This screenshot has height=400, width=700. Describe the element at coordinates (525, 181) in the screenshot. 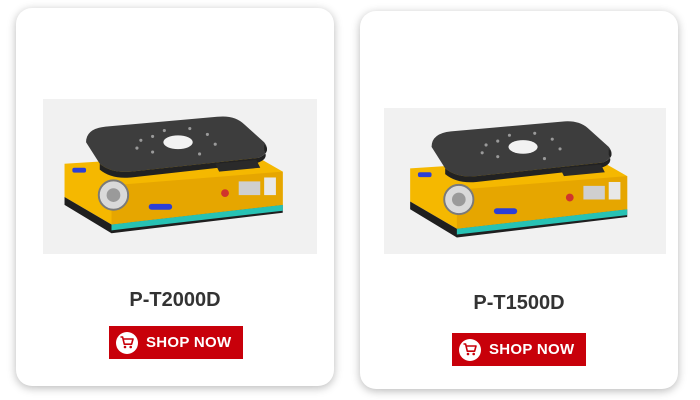

I see `agv-robot-image` at that location.